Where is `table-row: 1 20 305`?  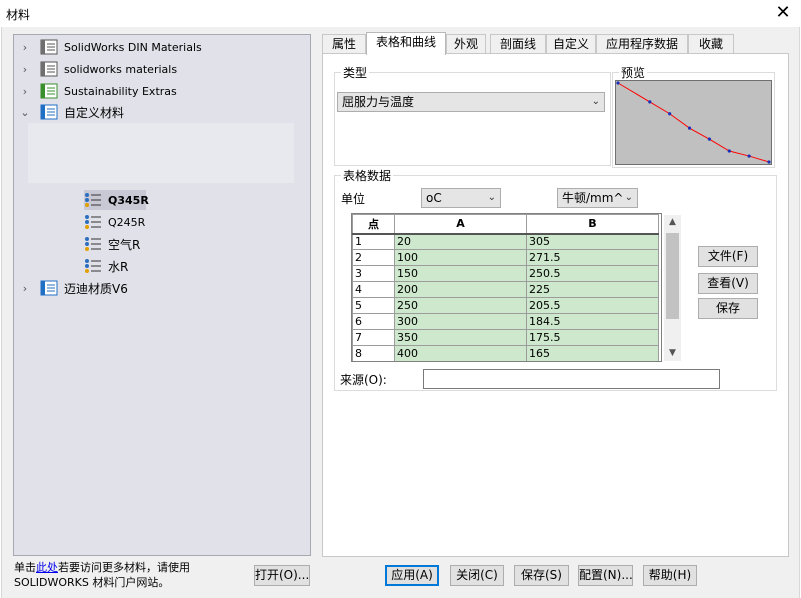
table-row: 1 20 305 is located at coordinates (505, 241).